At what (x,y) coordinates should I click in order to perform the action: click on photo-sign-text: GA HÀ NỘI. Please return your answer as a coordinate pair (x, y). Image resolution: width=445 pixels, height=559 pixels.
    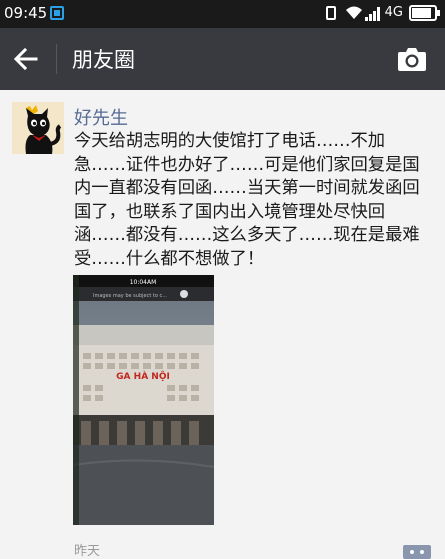
    Looking at the image, I should click on (143, 376).